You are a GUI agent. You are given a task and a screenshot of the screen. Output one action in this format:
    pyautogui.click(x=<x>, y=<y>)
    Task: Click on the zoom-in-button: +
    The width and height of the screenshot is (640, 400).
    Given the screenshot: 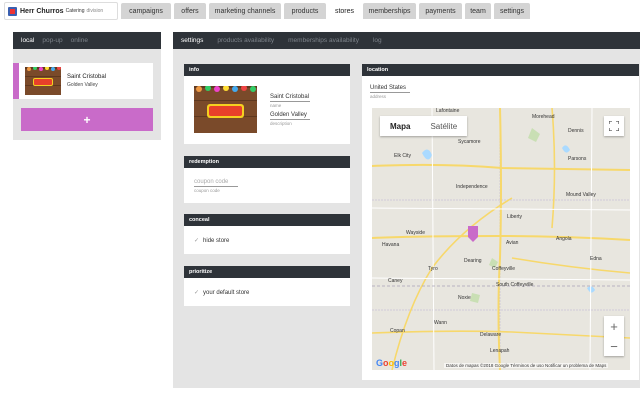 What is the action you would take?
    pyautogui.click(x=614, y=326)
    